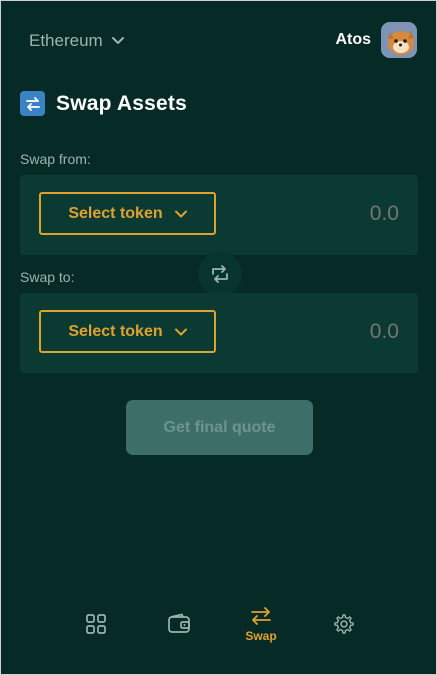 The height and width of the screenshot is (675, 437). What do you see at coordinates (32, 103) in the screenshot?
I see `swap-assets-icon` at bounding box center [32, 103].